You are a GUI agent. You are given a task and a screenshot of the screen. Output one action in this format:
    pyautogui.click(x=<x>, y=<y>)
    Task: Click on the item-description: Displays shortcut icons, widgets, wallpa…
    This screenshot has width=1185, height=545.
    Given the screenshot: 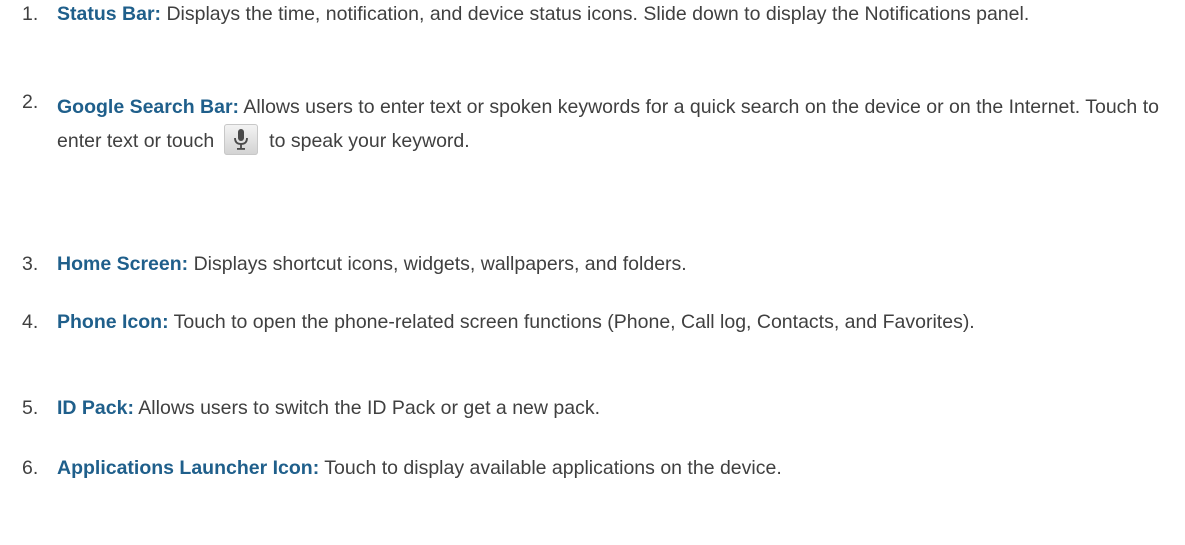 What is the action you would take?
    pyautogui.click(x=440, y=264)
    